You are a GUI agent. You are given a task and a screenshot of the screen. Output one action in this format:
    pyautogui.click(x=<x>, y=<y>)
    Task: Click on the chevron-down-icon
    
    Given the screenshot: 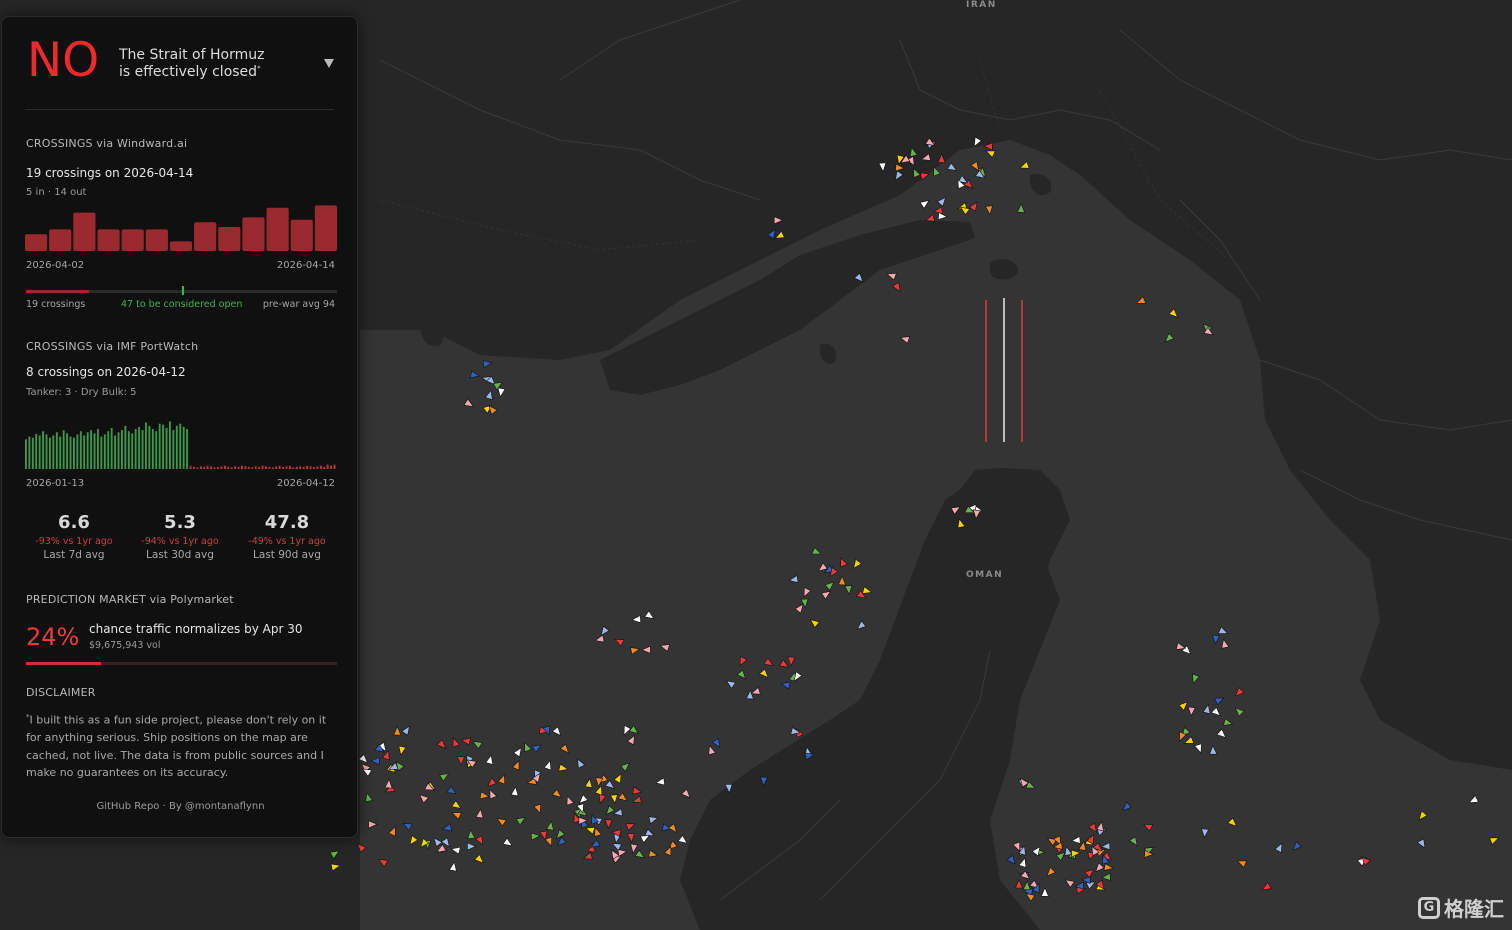 What is the action you would take?
    pyautogui.click(x=329, y=63)
    